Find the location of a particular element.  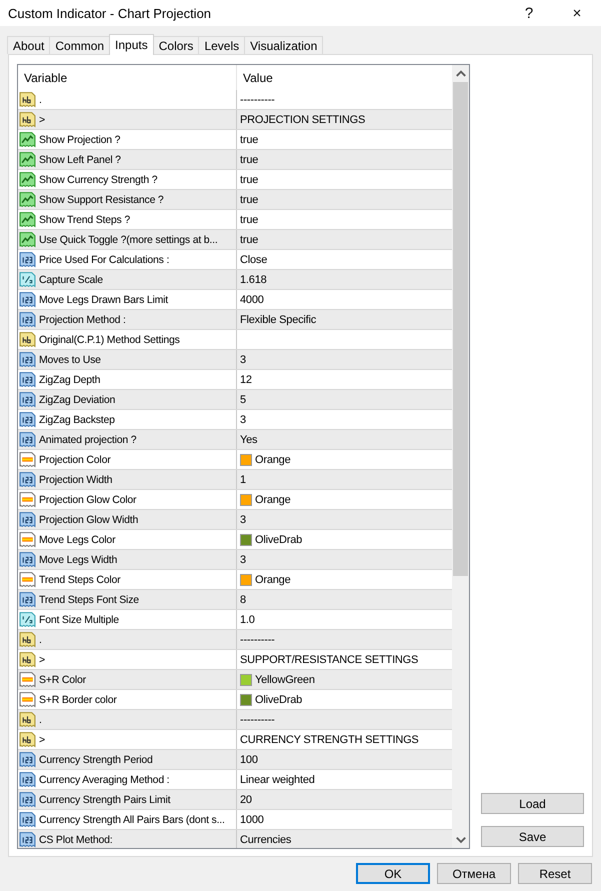

table-row: Currency Strength Period 100 is located at coordinates (235, 760).